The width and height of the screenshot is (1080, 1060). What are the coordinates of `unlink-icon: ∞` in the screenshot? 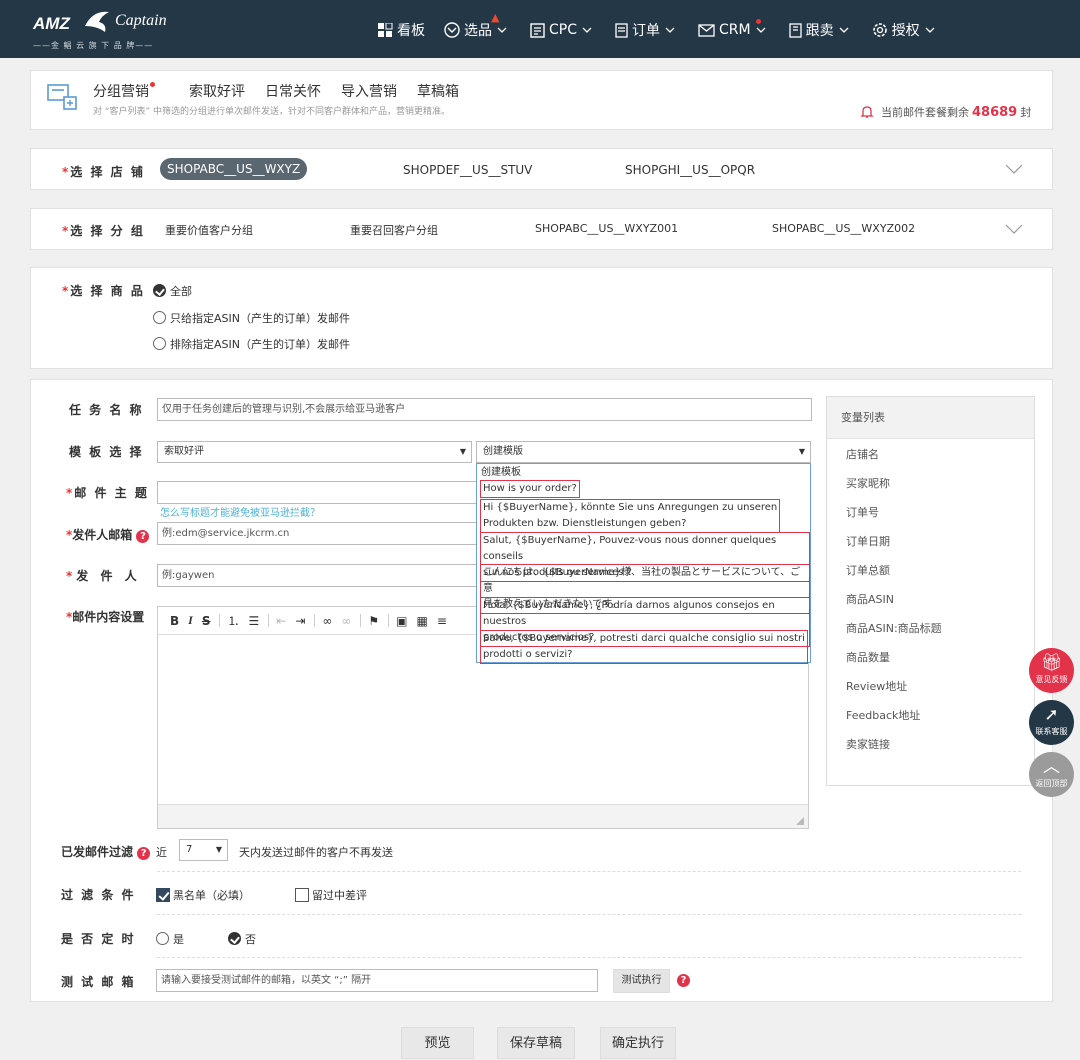 It's located at (346, 621).